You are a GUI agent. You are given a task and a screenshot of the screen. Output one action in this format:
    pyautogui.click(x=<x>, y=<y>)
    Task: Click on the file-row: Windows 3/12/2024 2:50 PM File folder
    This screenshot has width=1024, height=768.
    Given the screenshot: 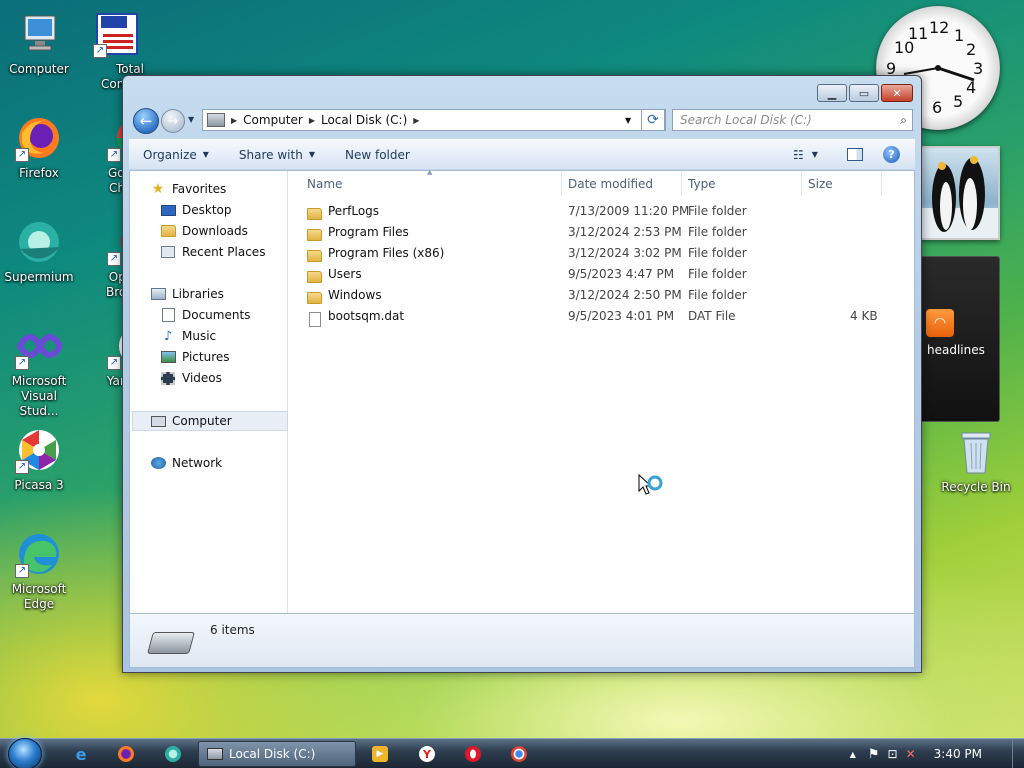 What is the action you would take?
    pyautogui.click(x=589, y=295)
    